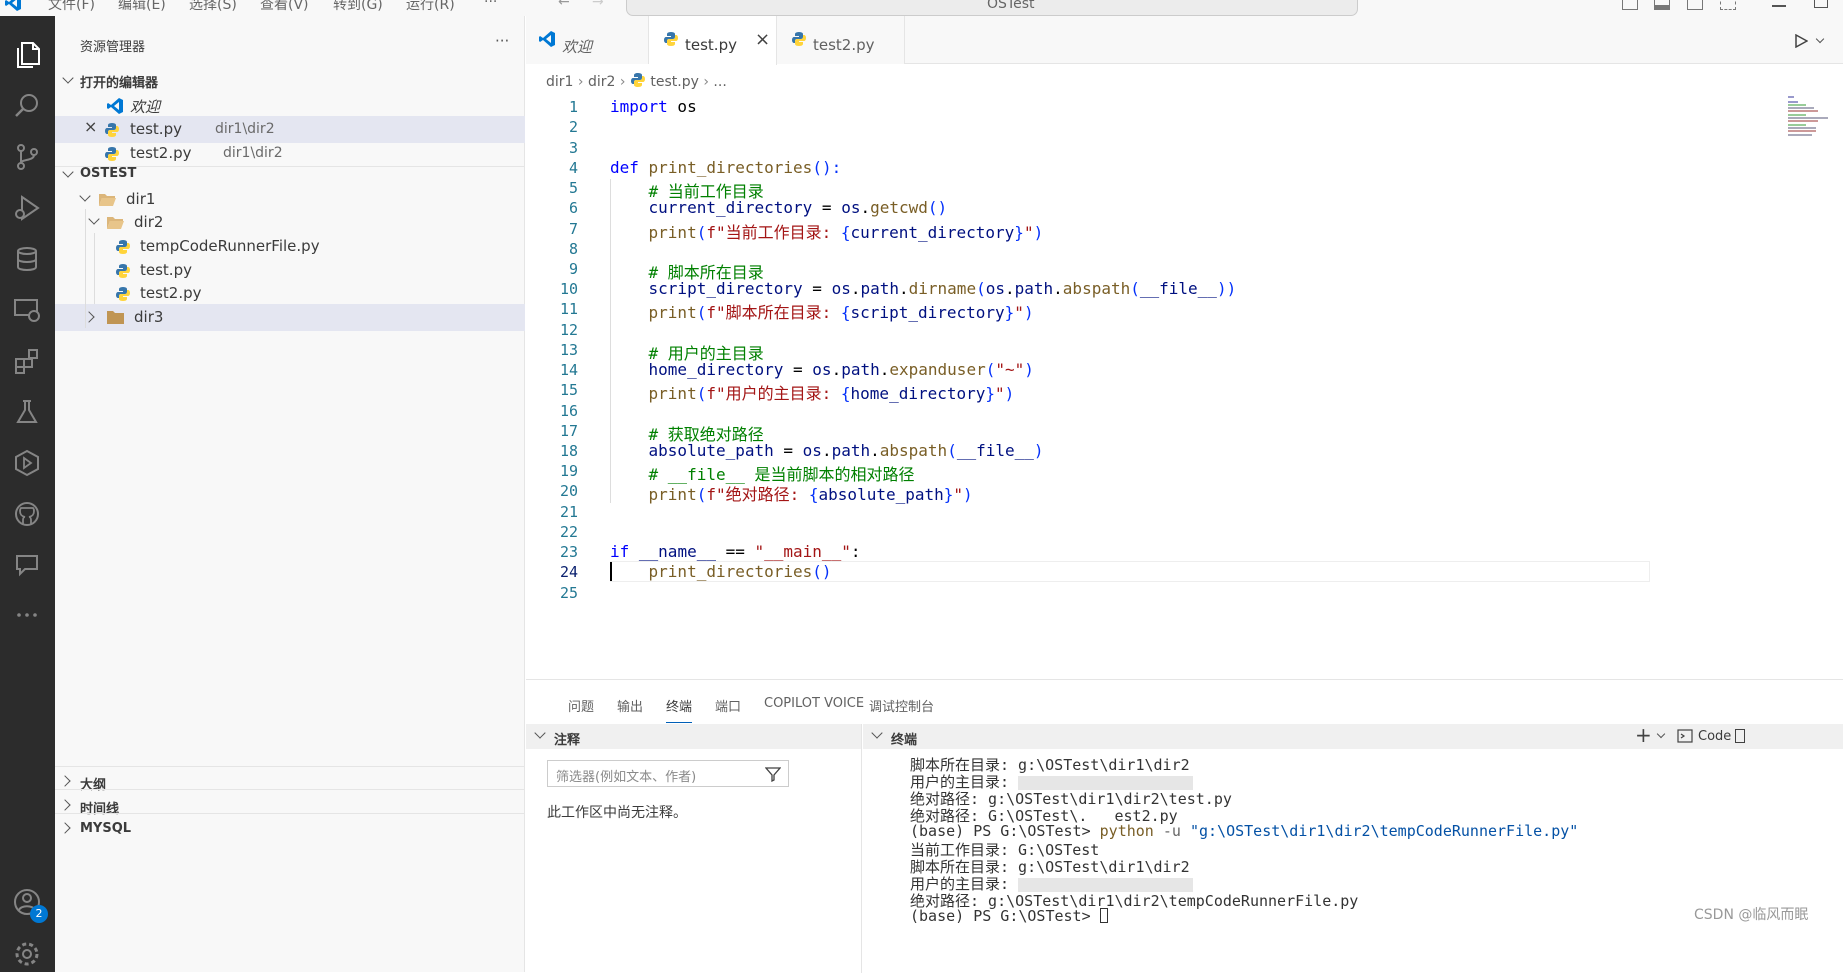  I want to click on file-label: test2.py, so click(171, 293).